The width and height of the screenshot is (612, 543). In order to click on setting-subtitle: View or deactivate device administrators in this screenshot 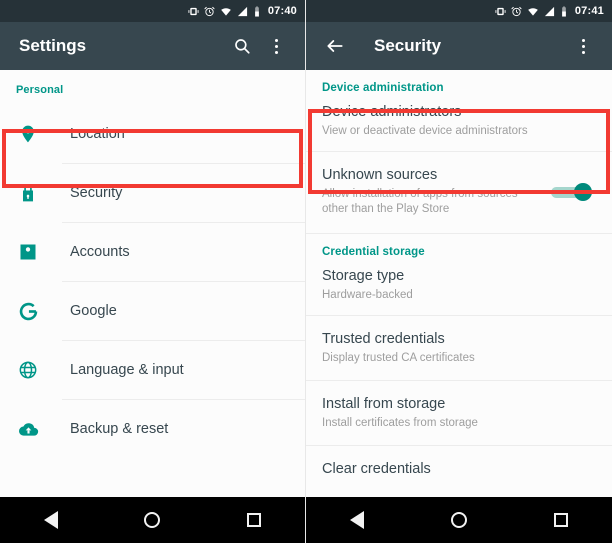, I will do `click(425, 131)`.